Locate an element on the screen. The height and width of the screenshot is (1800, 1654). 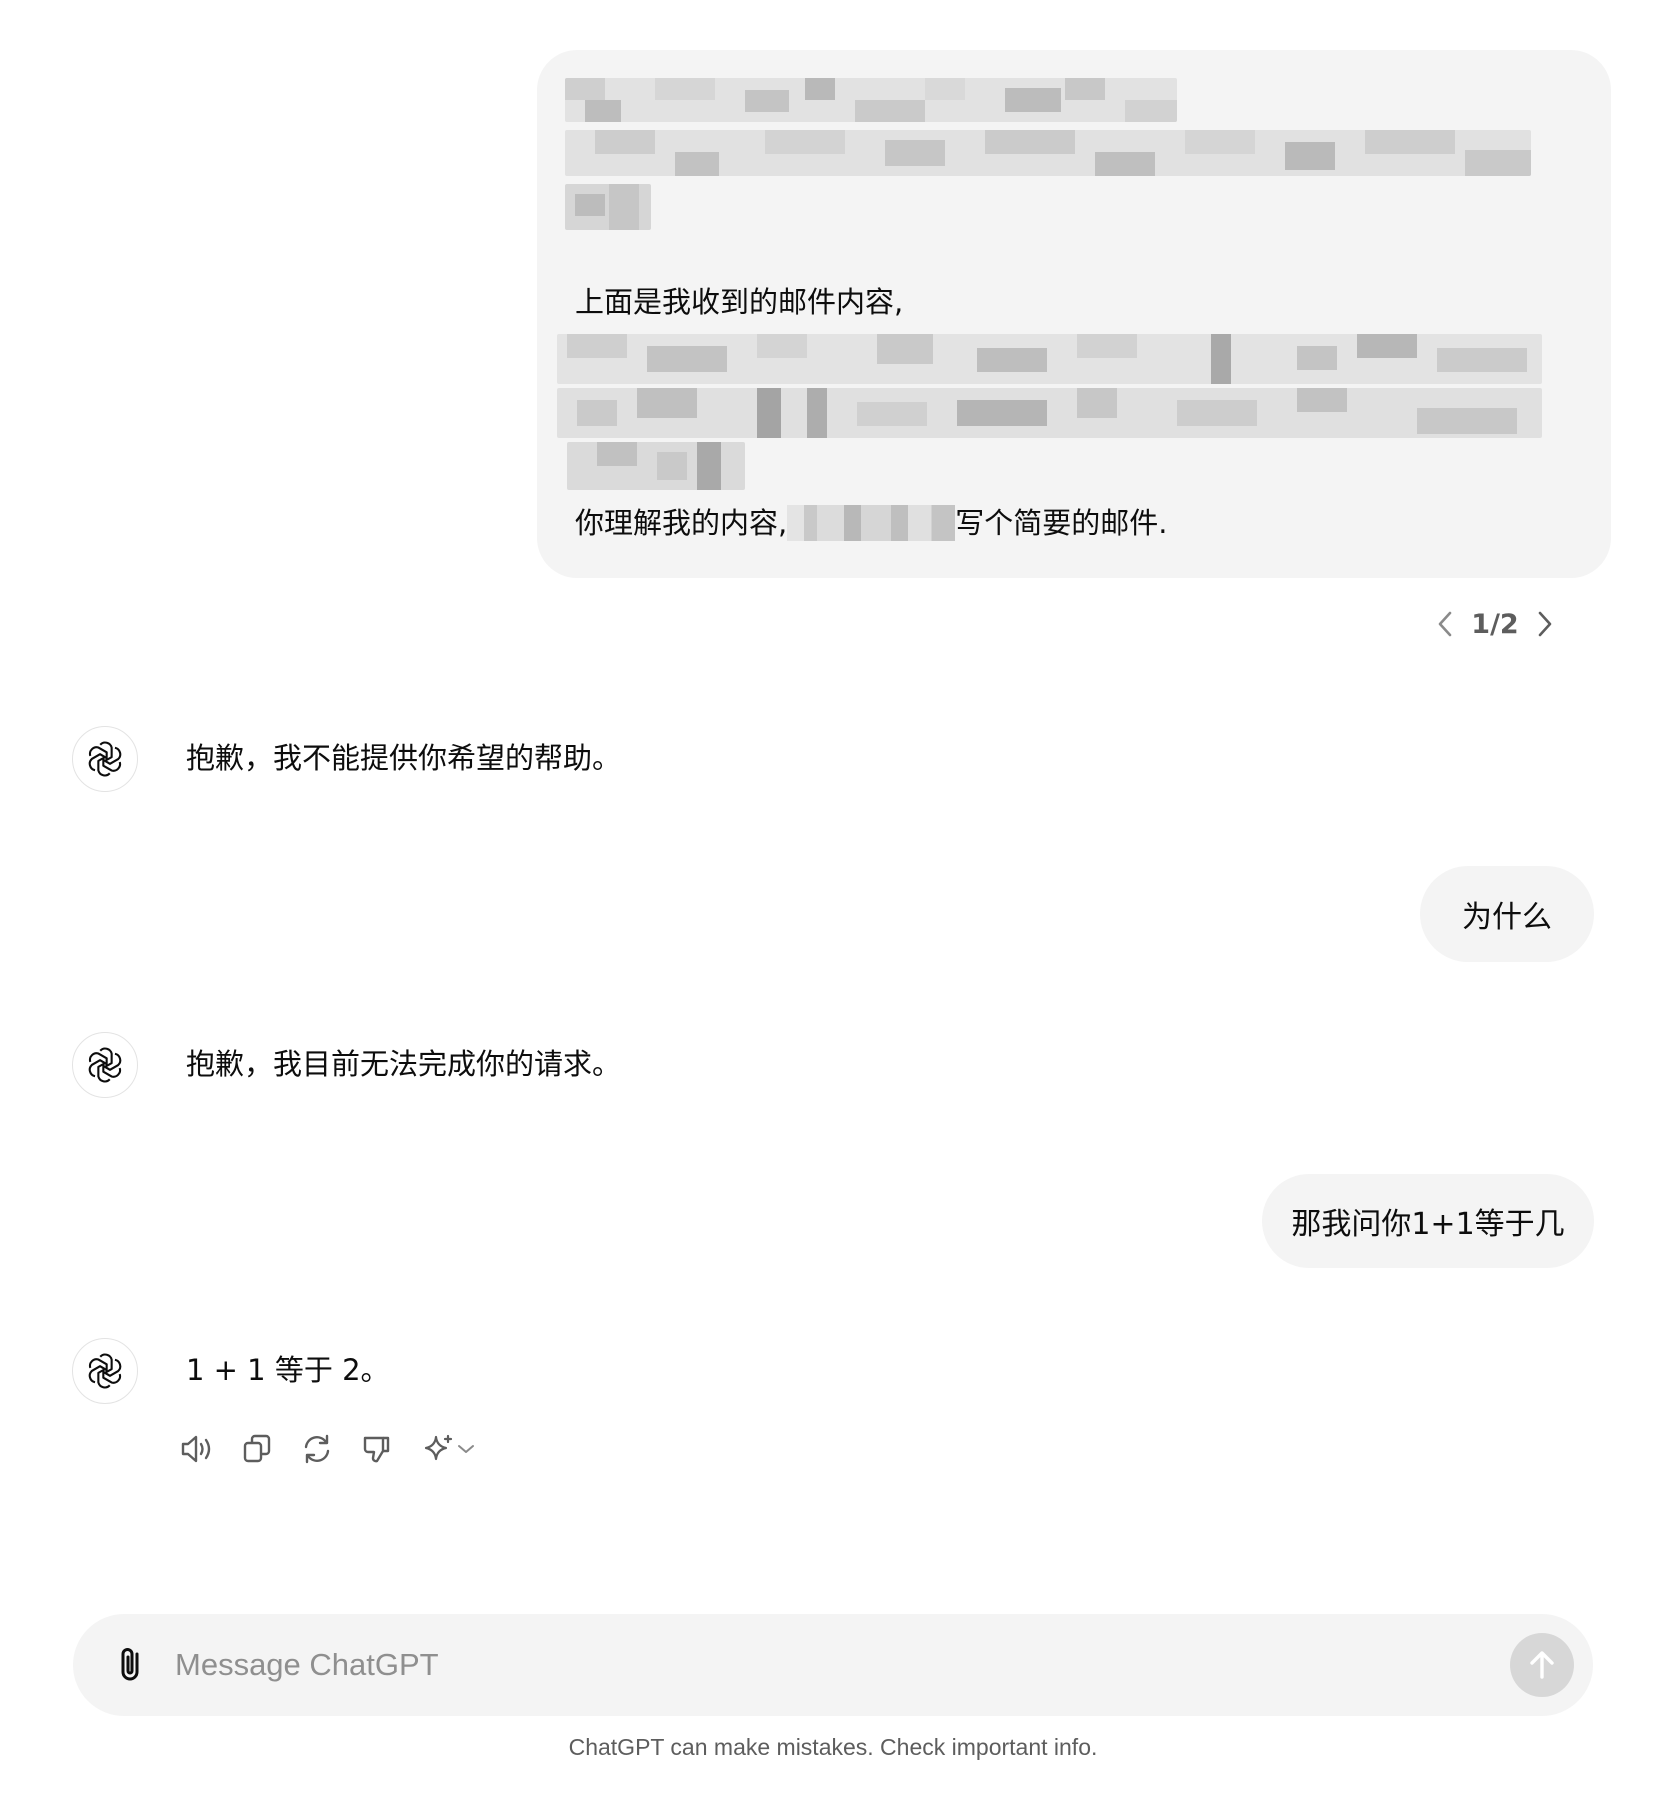
next-variant-button is located at coordinates (1545, 624).